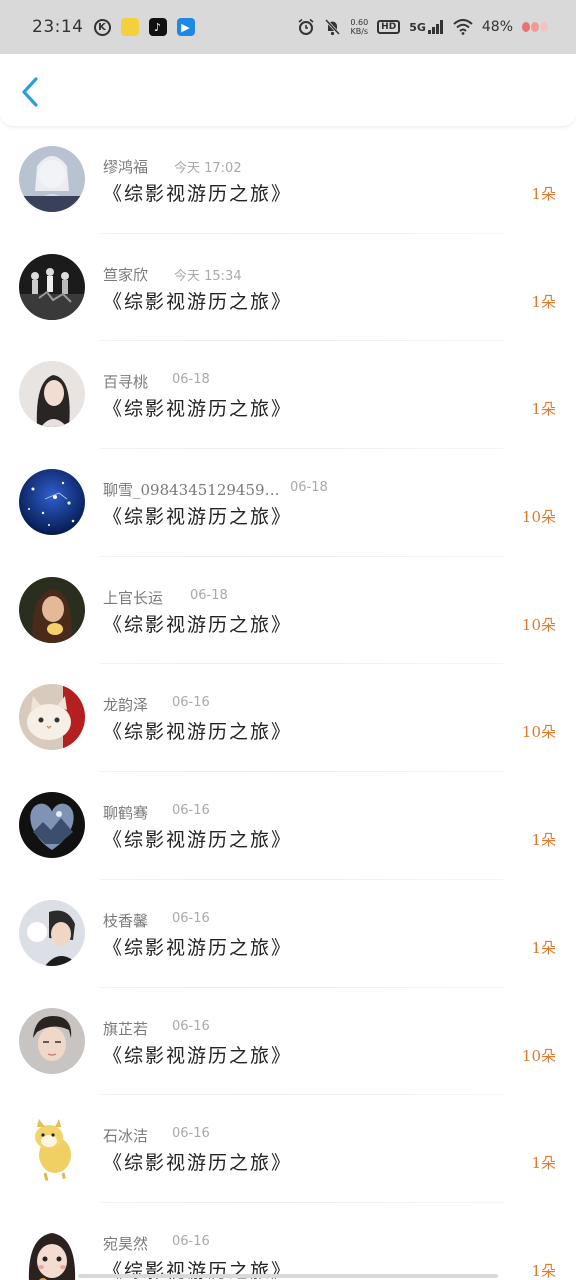 This screenshot has width=576, height=1280. I want to click on top-app-bar, so click(288, 90).